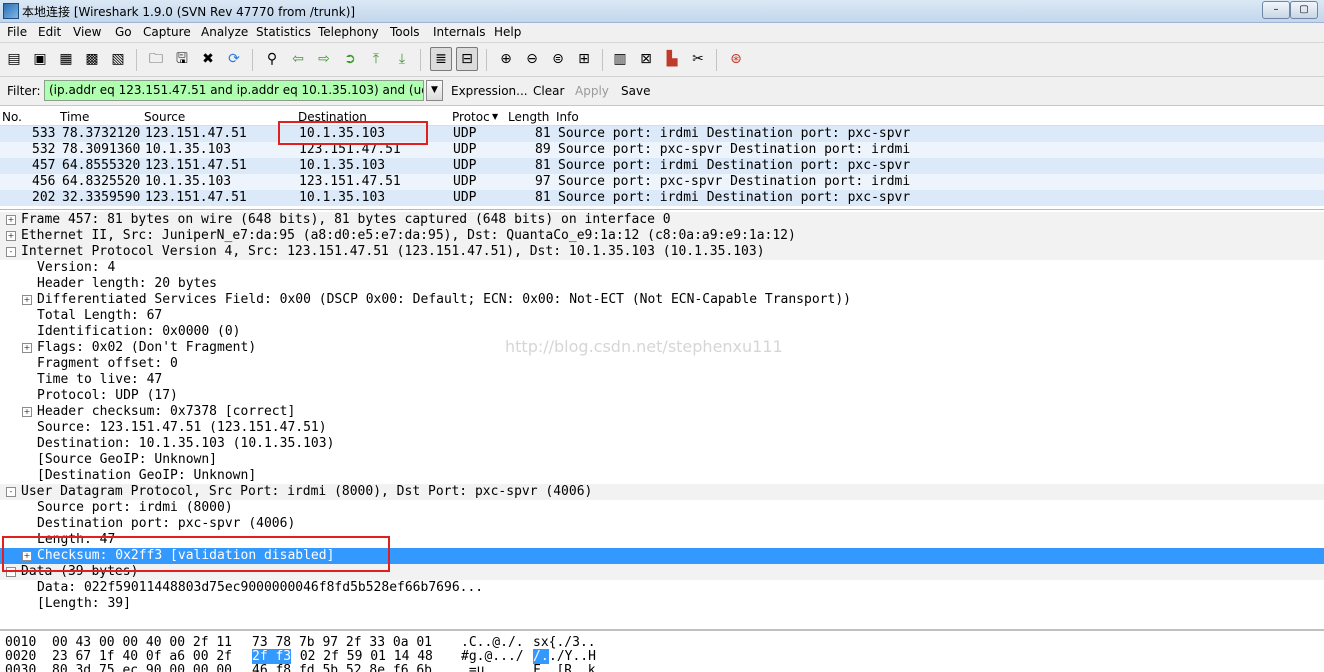 This screenshot has width=1324, height=672. I want to click on tree-item-text: Source: 123.151.47.51 (123.151.47.51), so click(182, 427).